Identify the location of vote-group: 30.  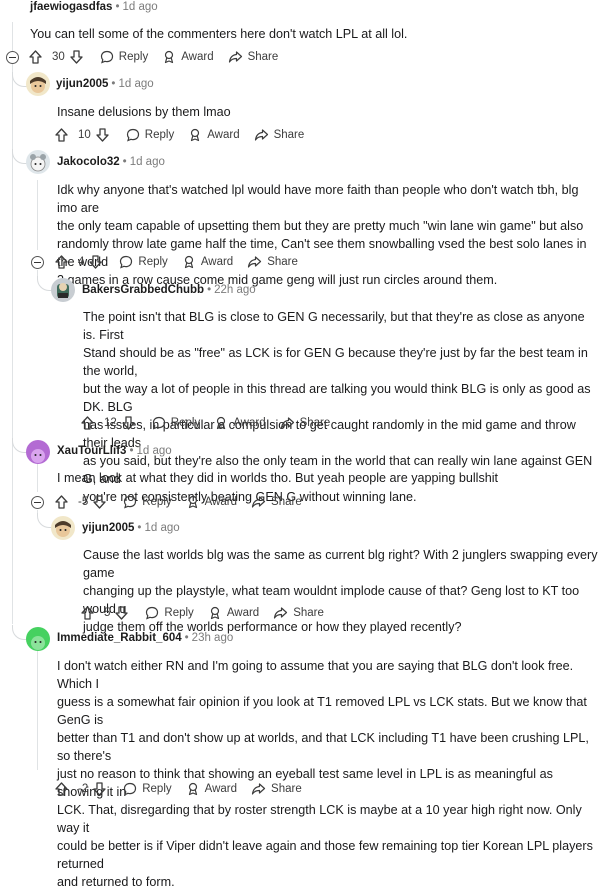
(58, 57).